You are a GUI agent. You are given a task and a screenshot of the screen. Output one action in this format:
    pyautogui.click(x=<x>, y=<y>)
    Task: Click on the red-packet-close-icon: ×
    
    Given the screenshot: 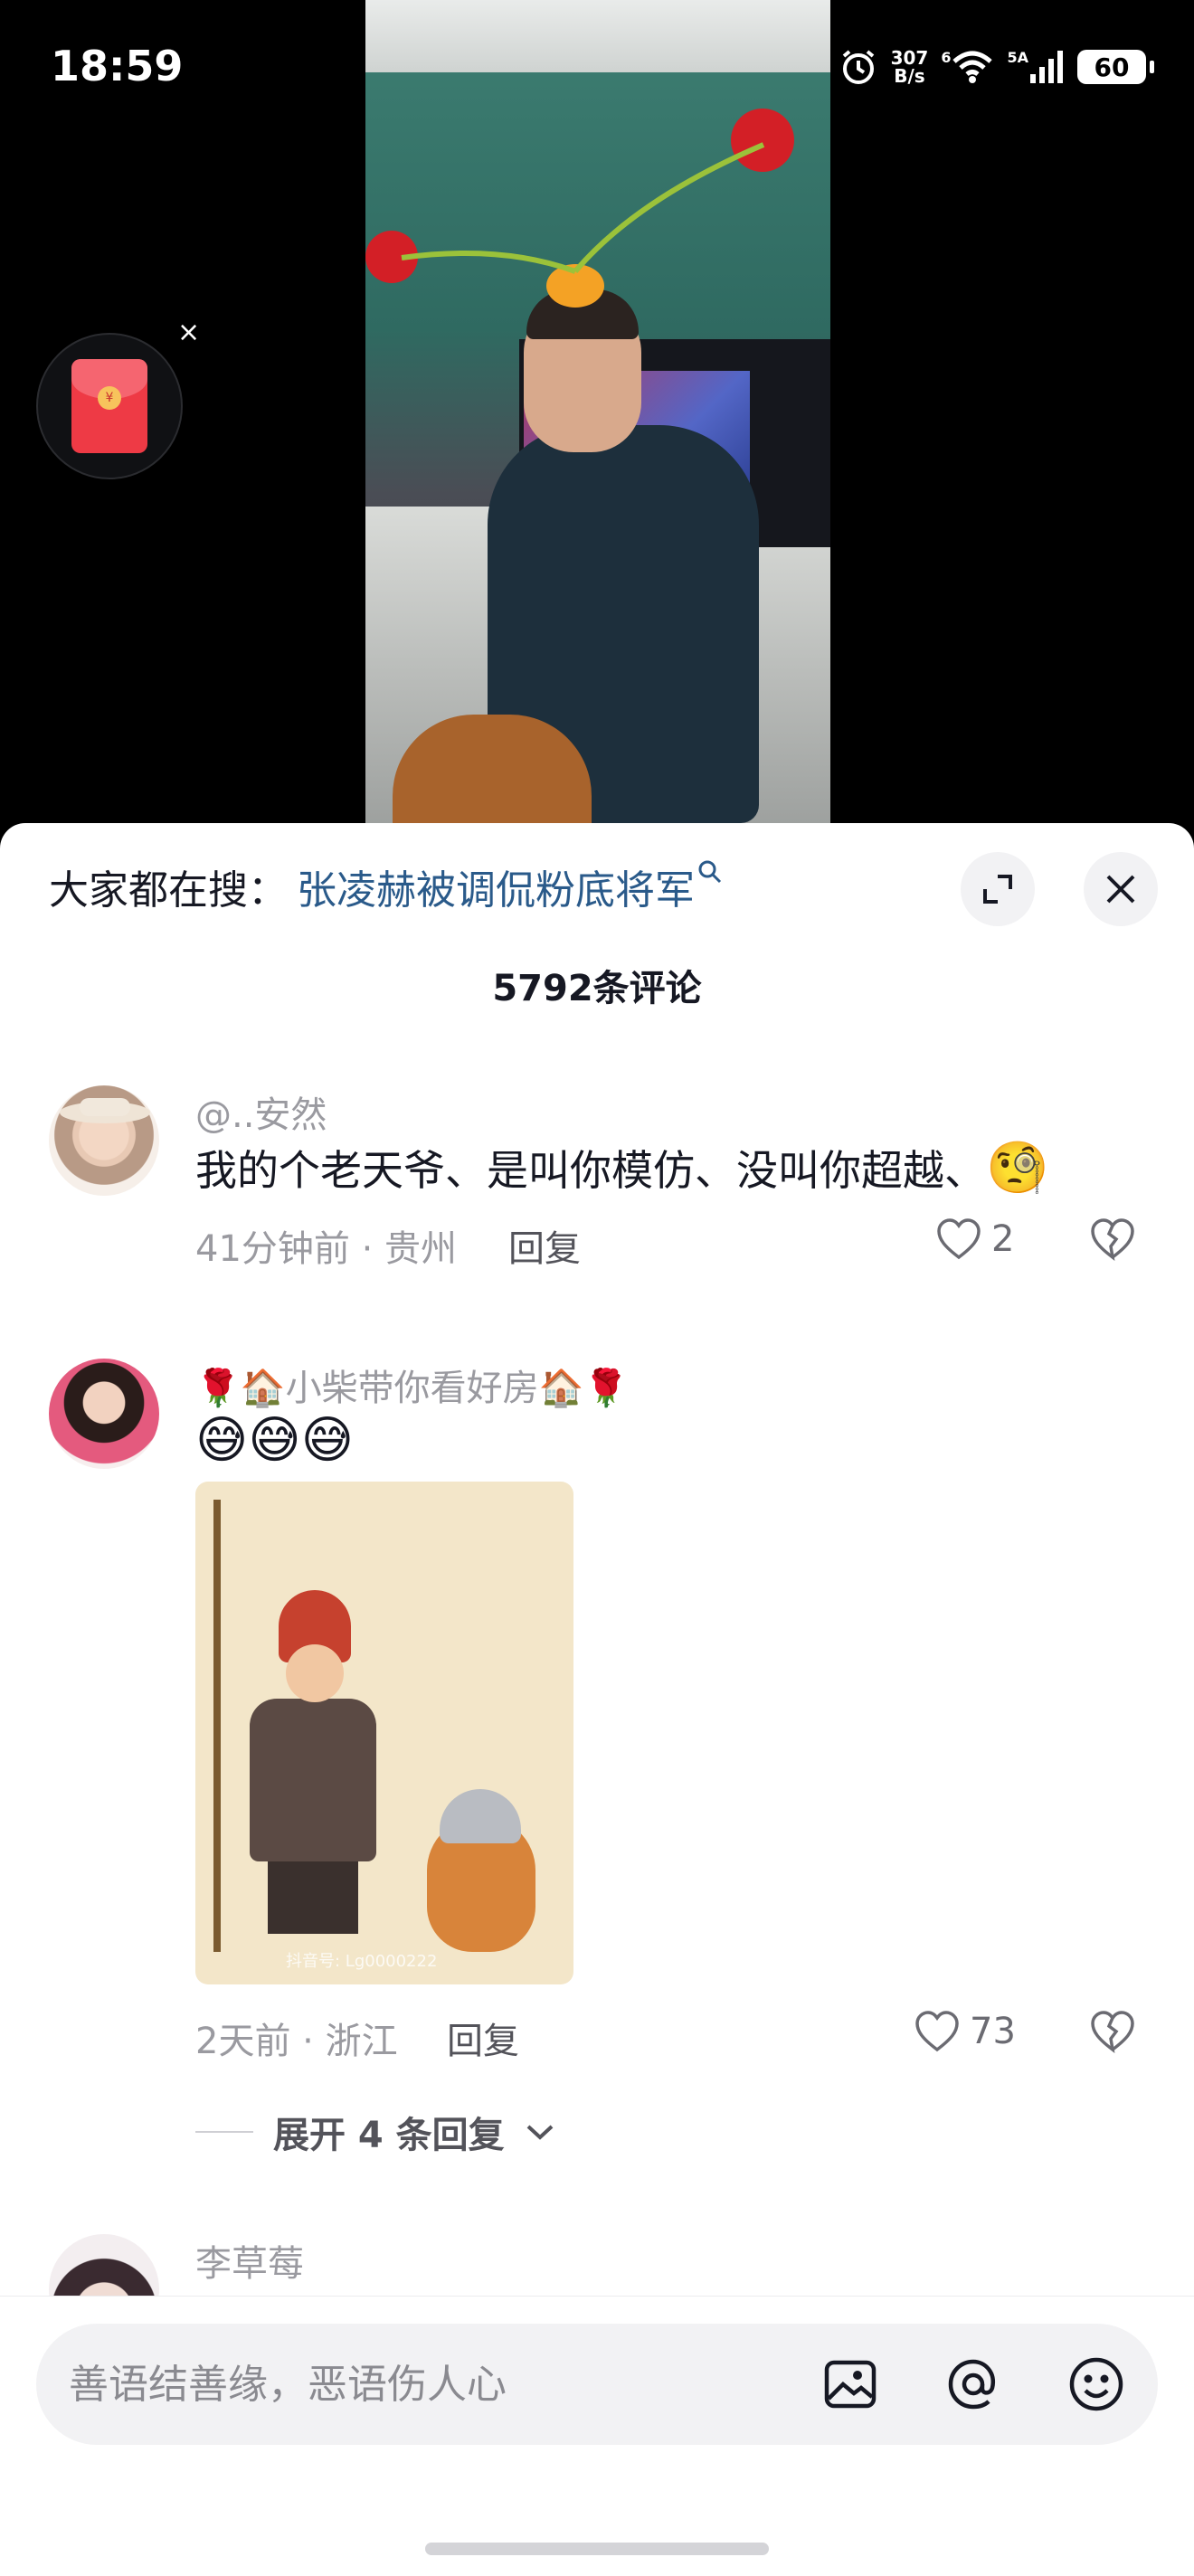 What is the action you would take?
    pyautogui.click(x=188, y=332)
    